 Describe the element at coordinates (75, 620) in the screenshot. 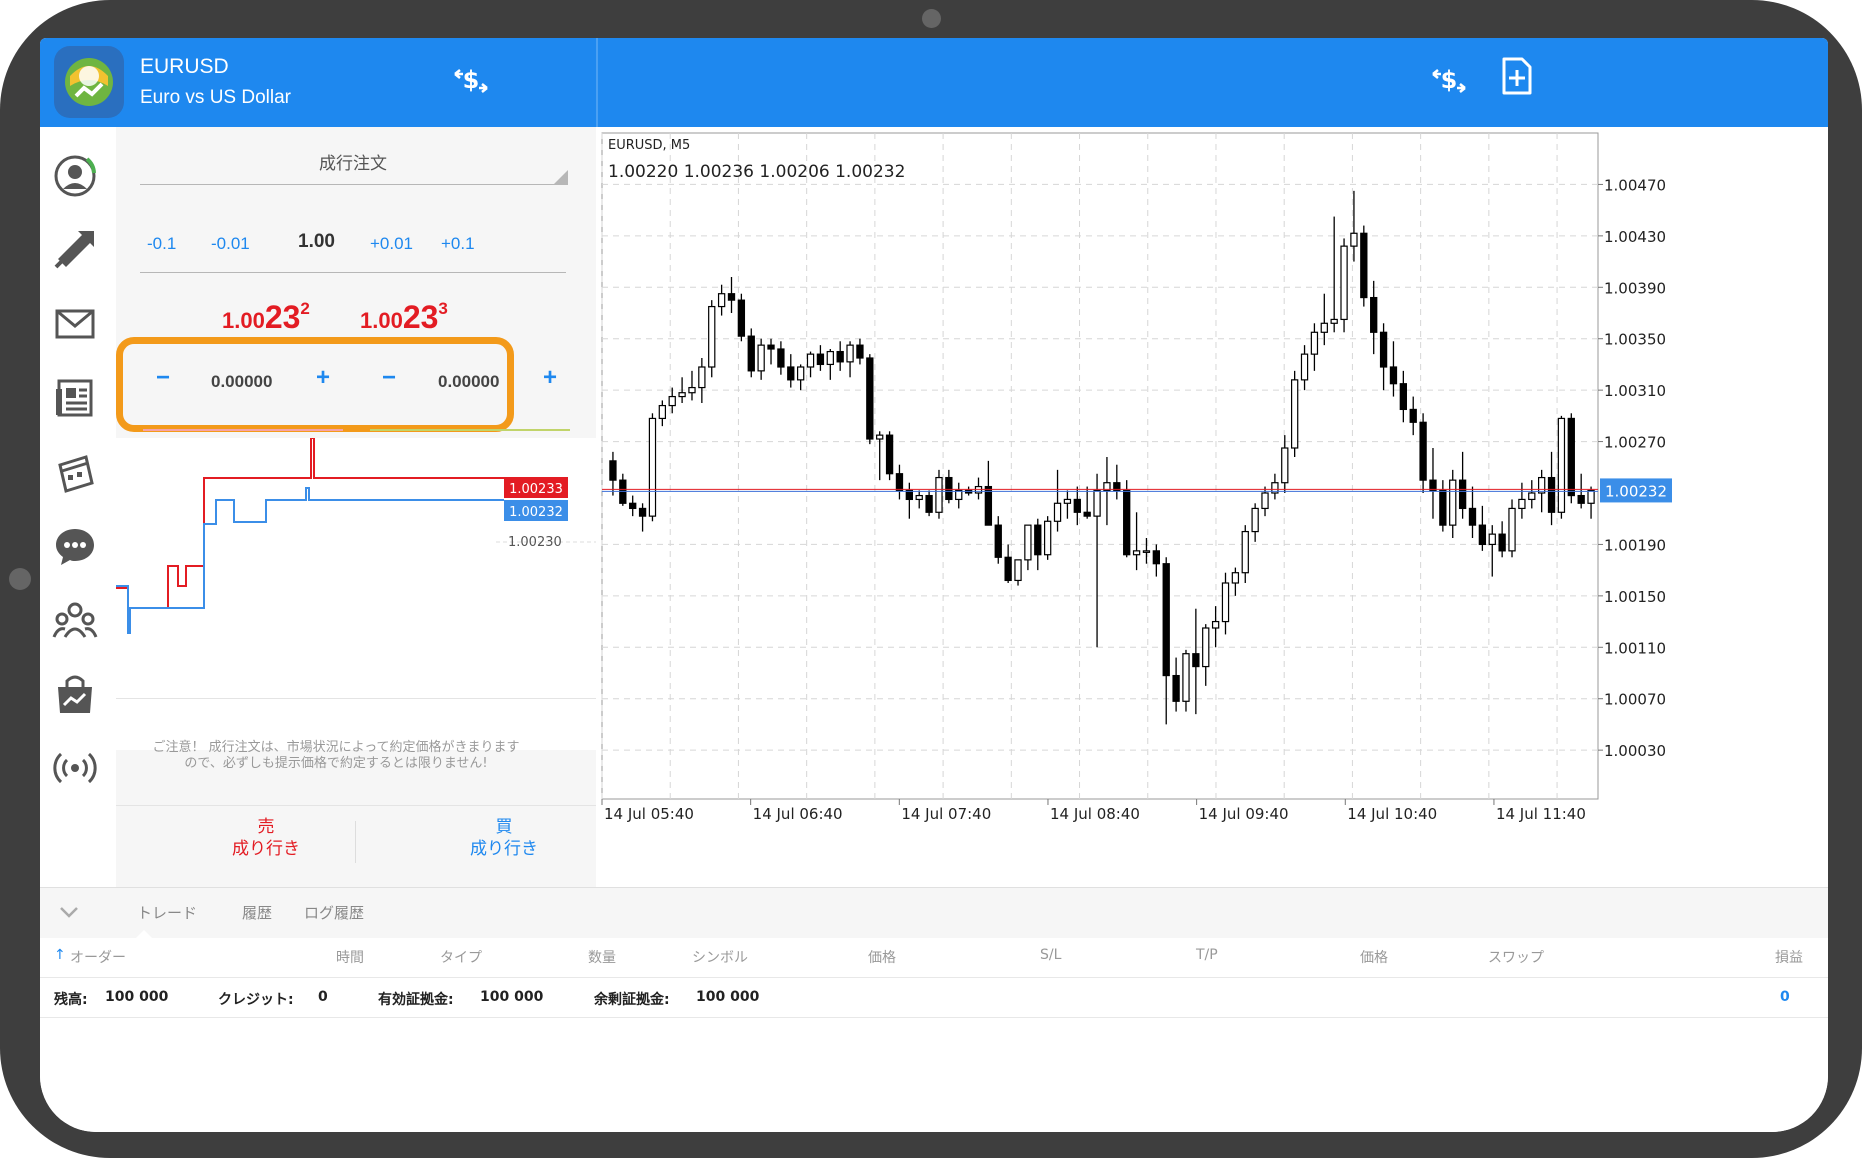

I see `community-icon` at that location.